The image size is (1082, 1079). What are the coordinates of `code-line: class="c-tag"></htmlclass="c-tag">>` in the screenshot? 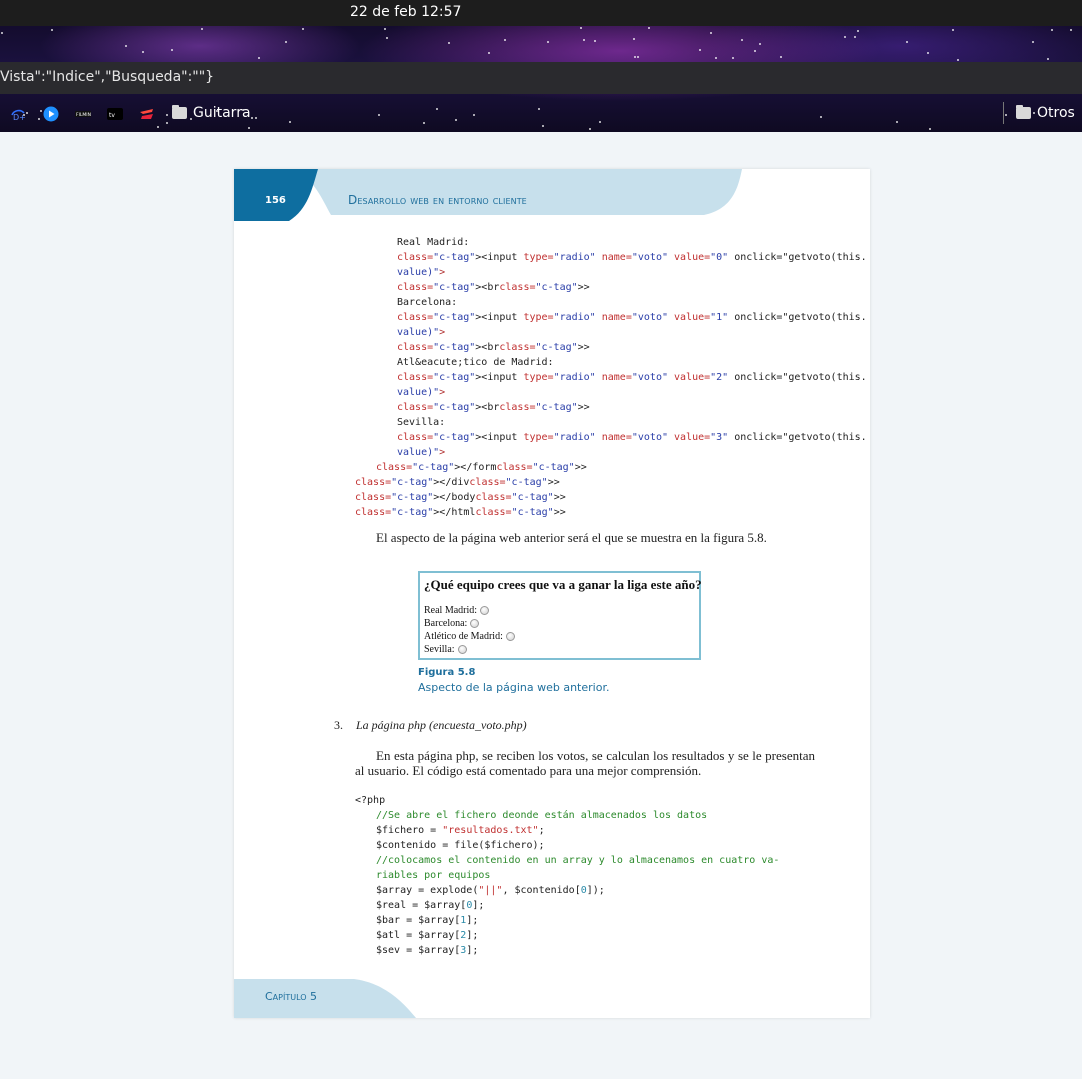 It's located at (460, 512).